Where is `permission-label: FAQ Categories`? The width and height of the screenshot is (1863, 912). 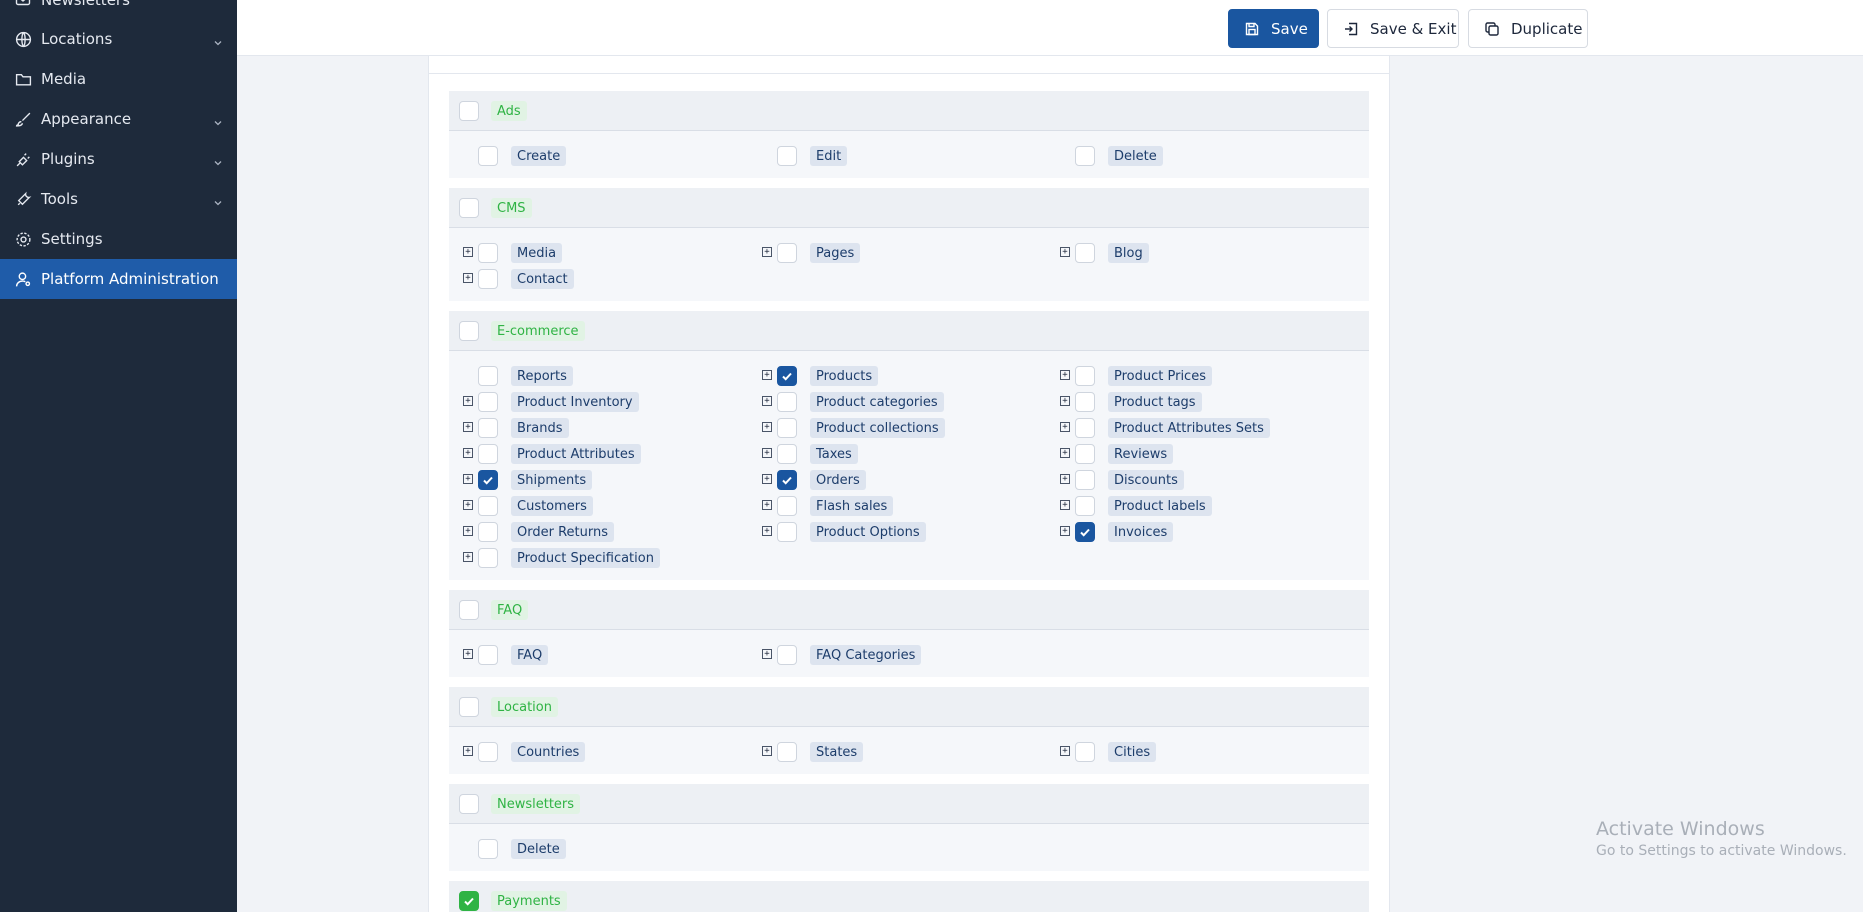
permission-label: FAQ Categories is located at coordinates (866, 655).